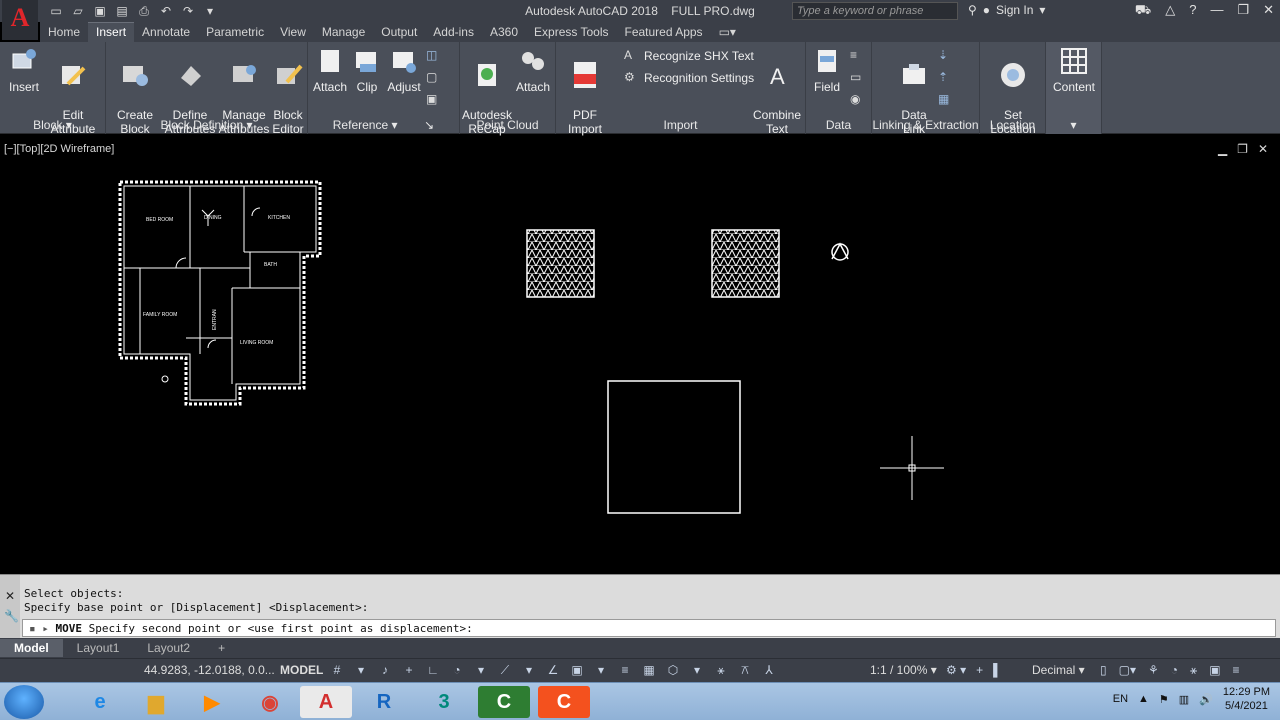 The image size is (1280, 720). Describe the element at coordinates (946, 56) in the screenshot. I see `download-icon: ⇣` at that location.